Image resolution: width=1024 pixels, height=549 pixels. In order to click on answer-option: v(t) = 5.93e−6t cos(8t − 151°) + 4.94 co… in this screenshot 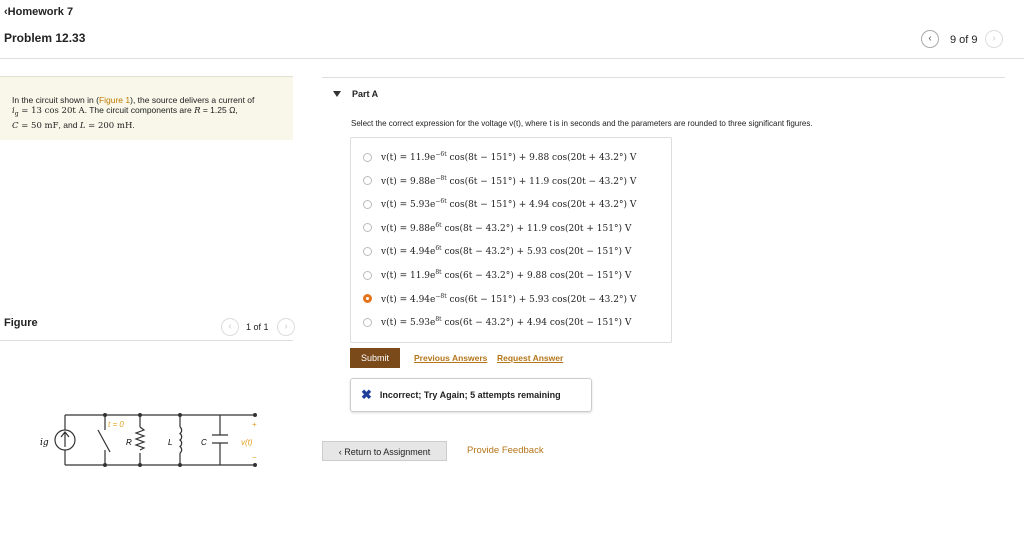, I will do `click(499, 204)`.